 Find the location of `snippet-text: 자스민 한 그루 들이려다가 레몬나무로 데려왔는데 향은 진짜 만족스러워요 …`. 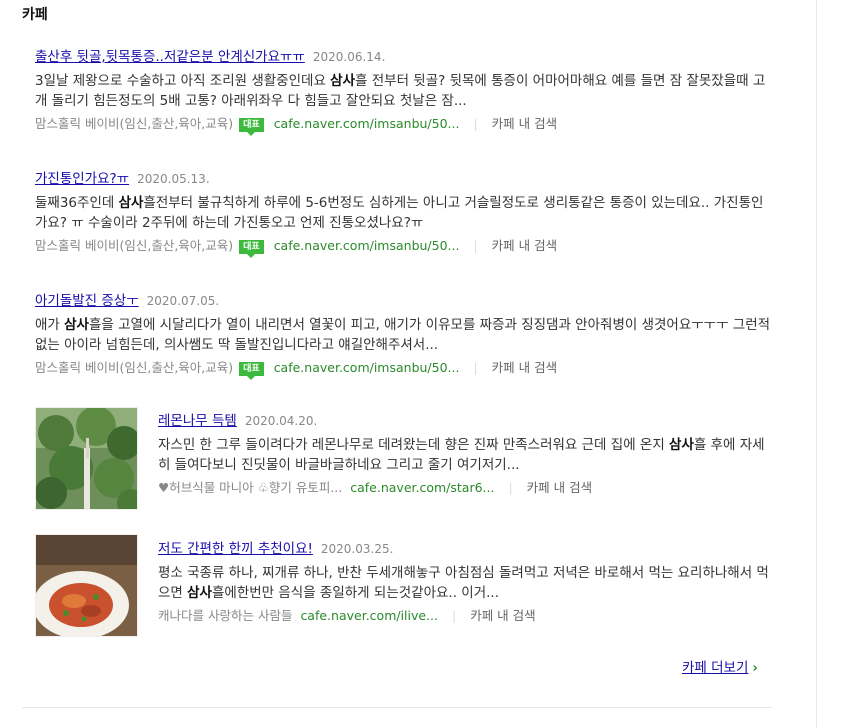

snippet-text: 자스민 한 그루 들이려다가 레몬나무로 데려왔는데 향은 진짜 만족스러워요 … is located at coordinates (414, 445).